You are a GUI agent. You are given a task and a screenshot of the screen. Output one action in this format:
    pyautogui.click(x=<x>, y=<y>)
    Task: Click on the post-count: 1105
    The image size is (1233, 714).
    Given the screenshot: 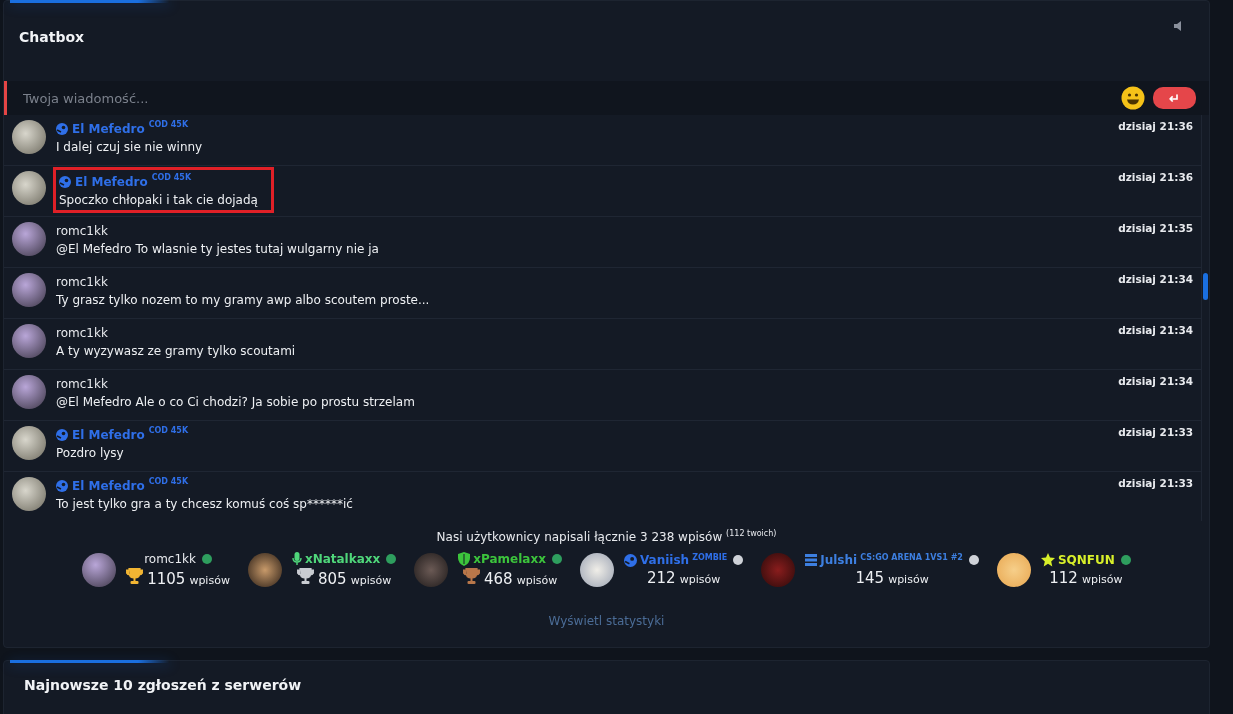 What is the action you would take?
    pyautogui.click(x=166, y=579)
    